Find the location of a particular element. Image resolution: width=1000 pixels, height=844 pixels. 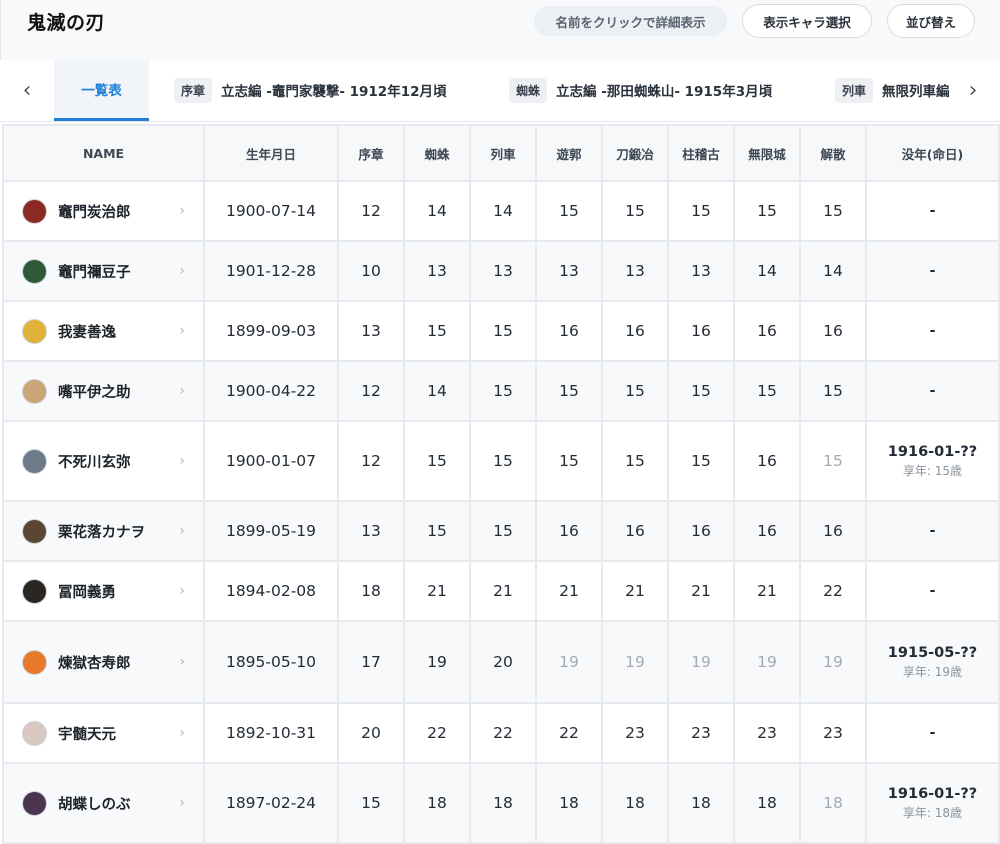

tab-overview: 一覧表 is located at coordinates (101, 90).